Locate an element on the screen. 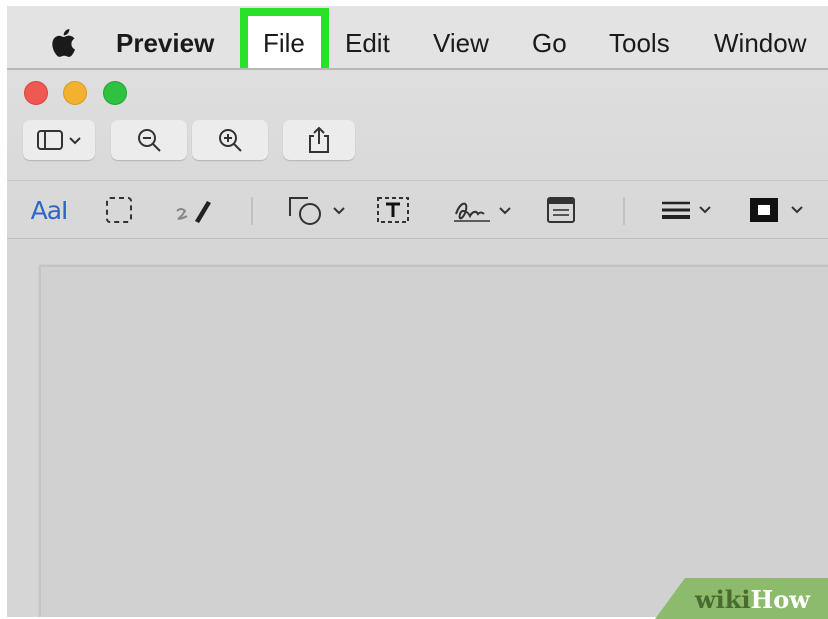  note-icon is located at coordinates (561, 210).